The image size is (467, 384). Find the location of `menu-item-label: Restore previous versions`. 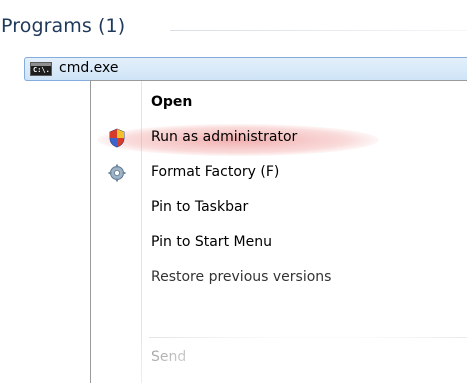

menu-item-label: Restore previous versions is located at coordinates (241, 277).